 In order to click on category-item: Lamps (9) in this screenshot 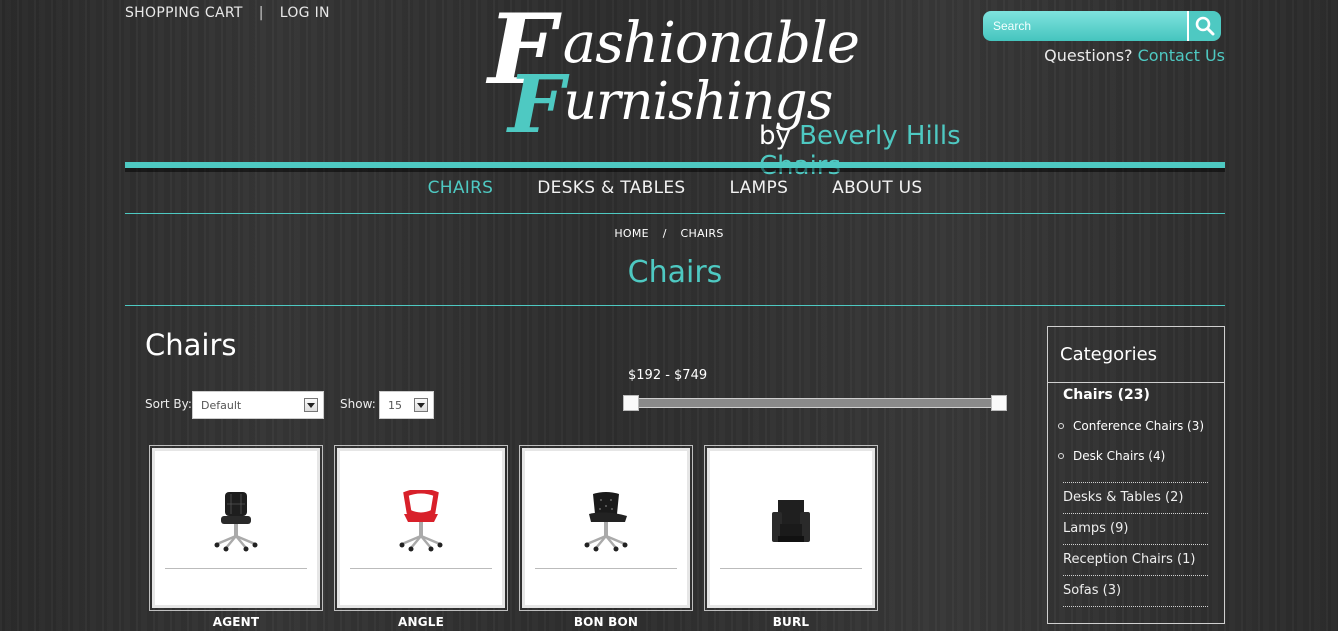, I will do `click(1135, 528)`.